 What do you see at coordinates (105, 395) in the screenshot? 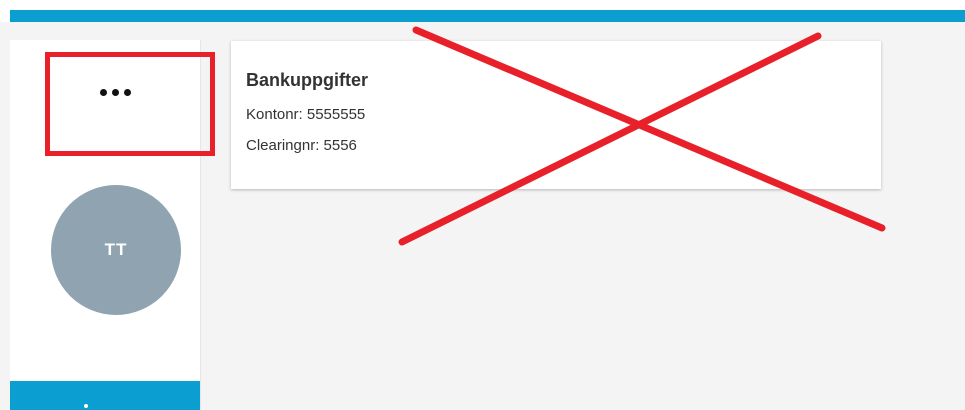
I see `sidebar-bottom-button` at bounding box center [105, 395].